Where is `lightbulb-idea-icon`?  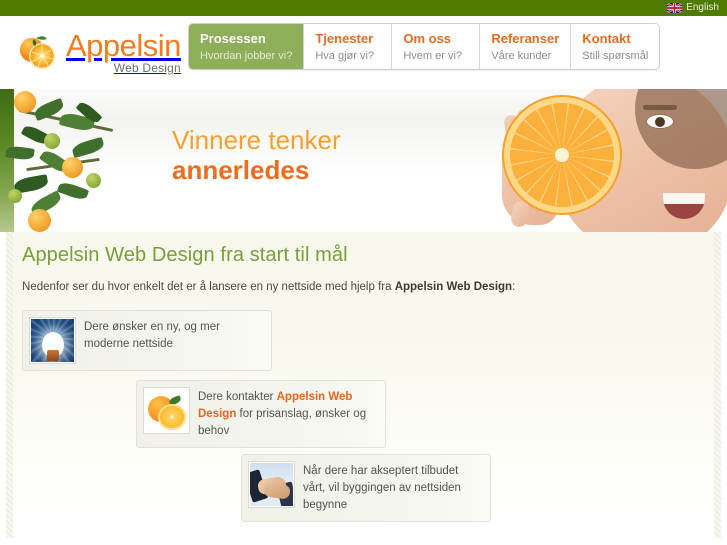 lightbulb-idea-icon is located at coordinates (52, 340).